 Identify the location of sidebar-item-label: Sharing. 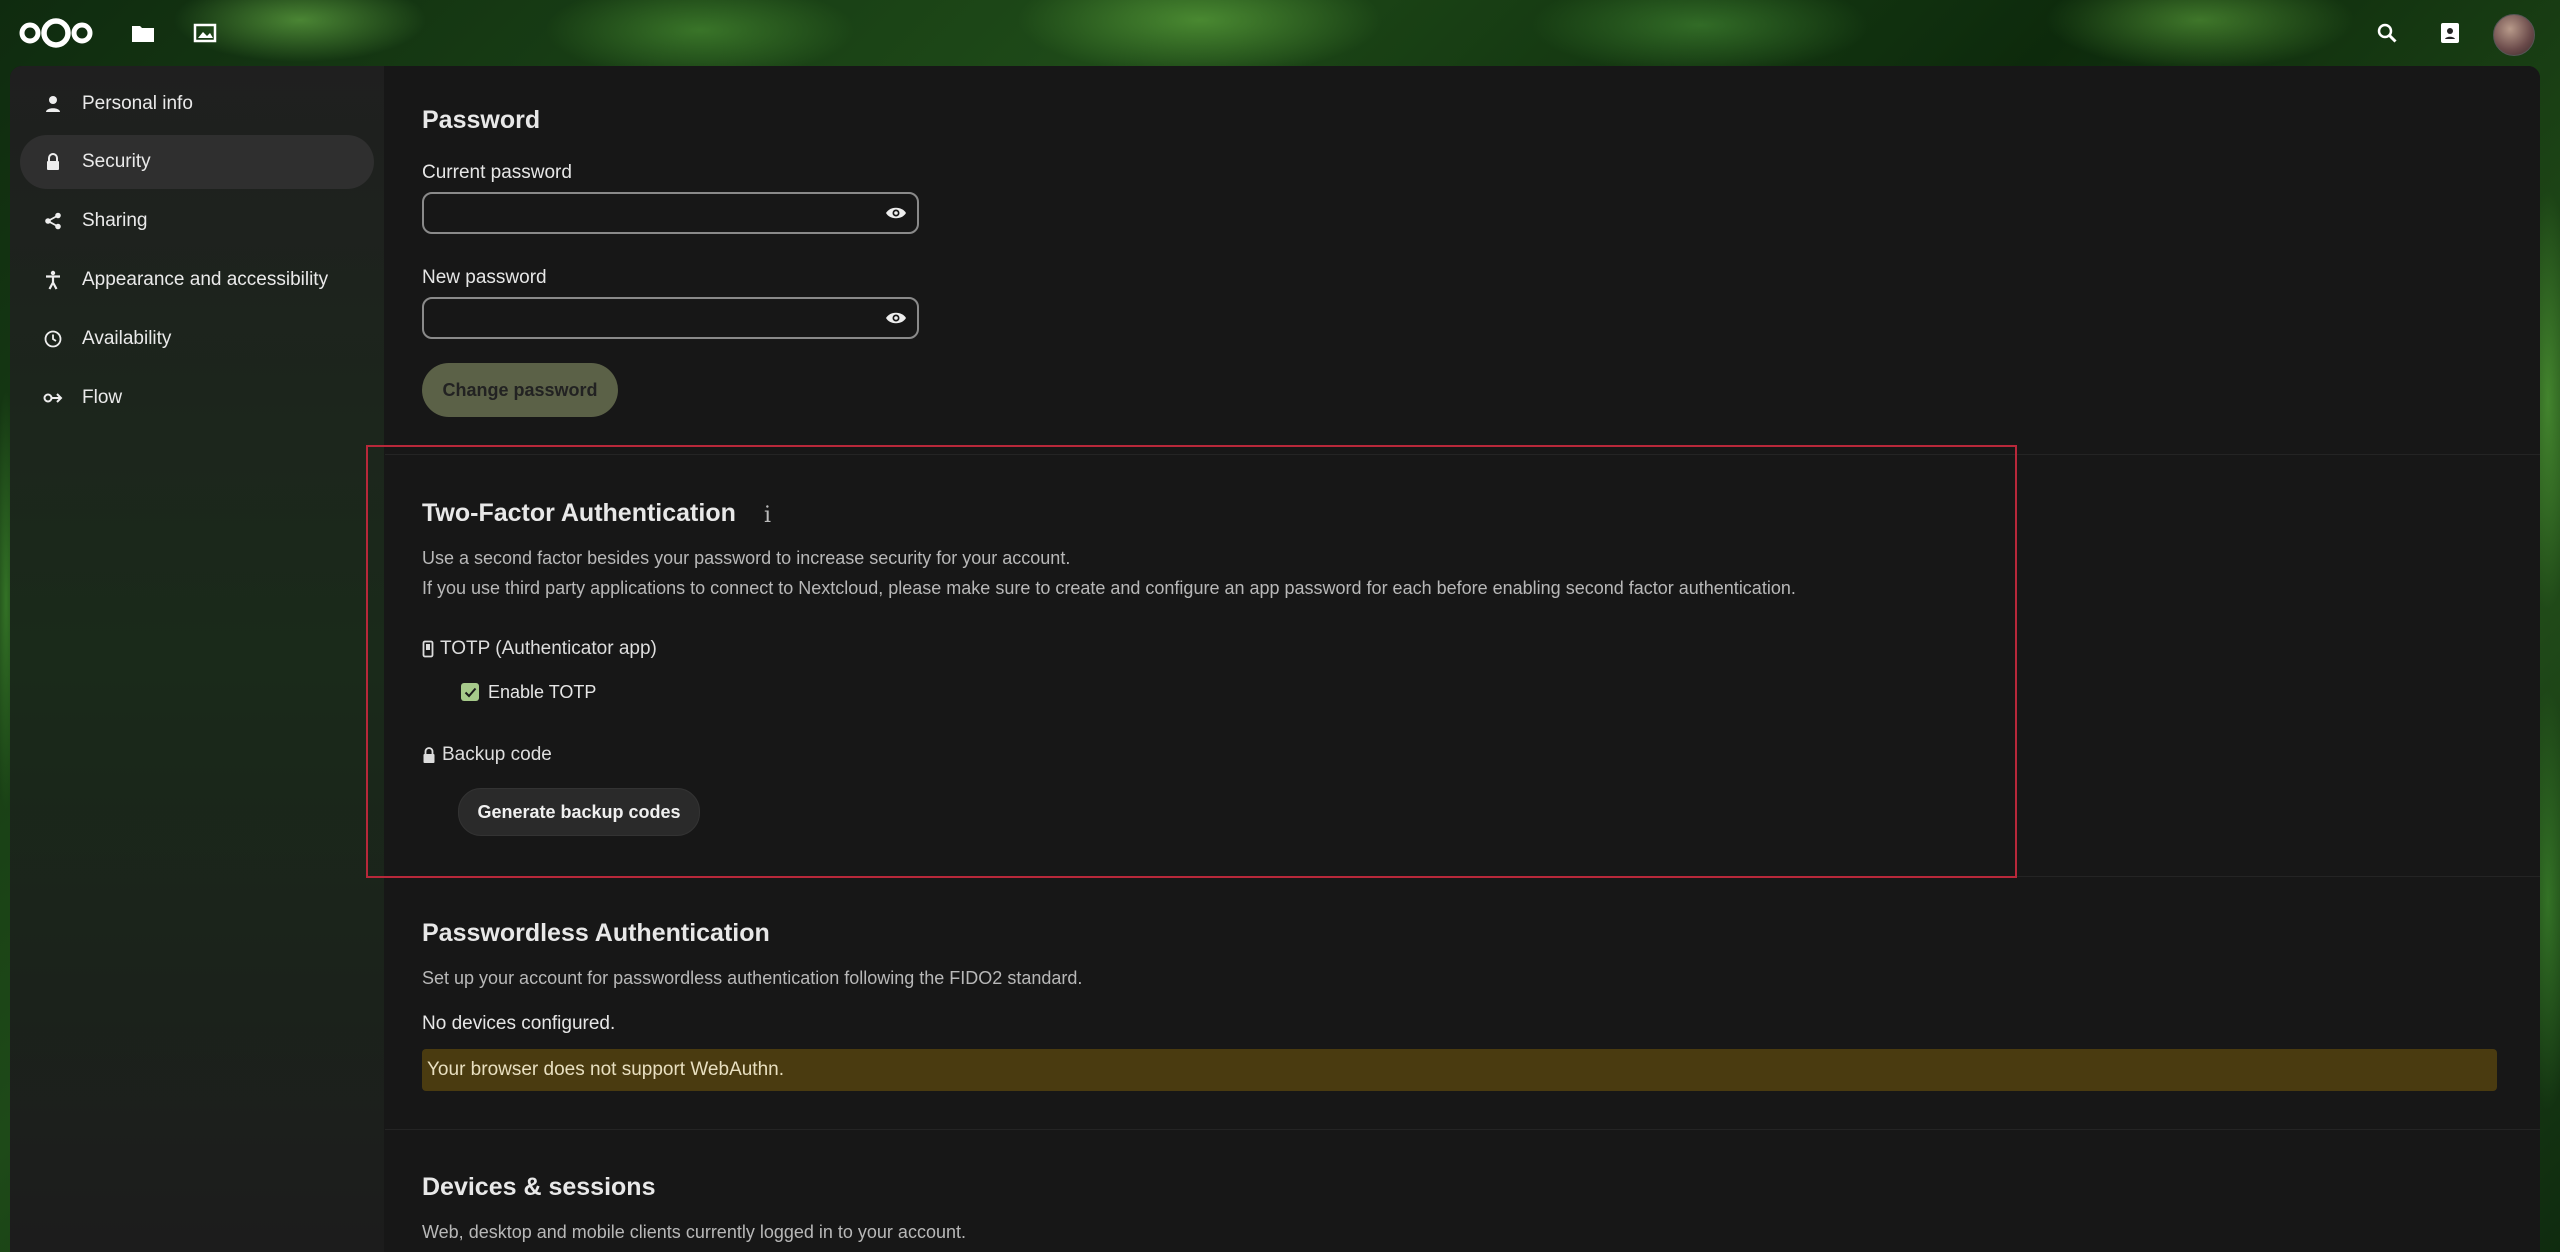
(115, 220).